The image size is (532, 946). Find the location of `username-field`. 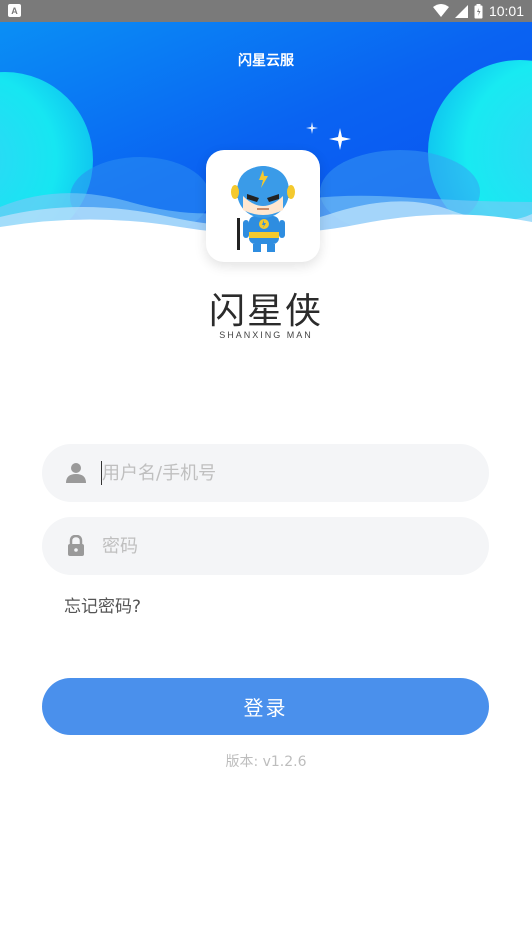

username-field is located at coordinates (265, 473).